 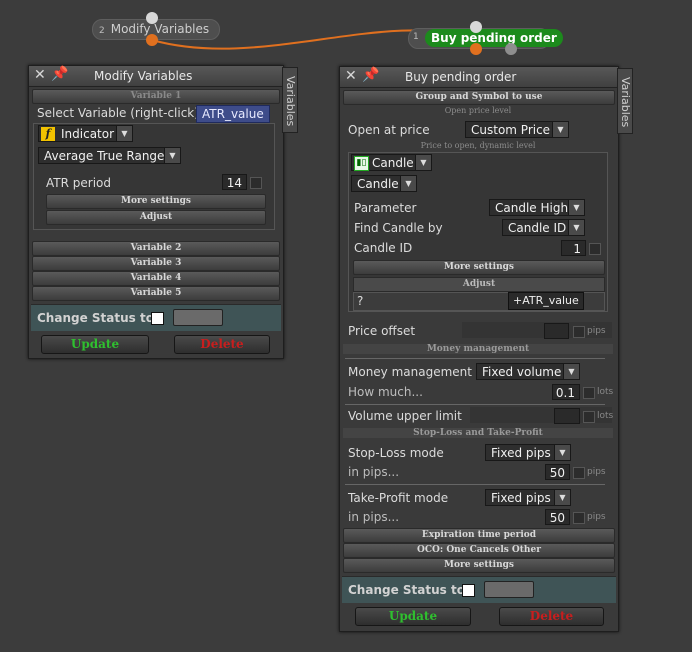 I want to click on group-symbol-bar: Group and Symbol to use, so click(x=479, y=97).